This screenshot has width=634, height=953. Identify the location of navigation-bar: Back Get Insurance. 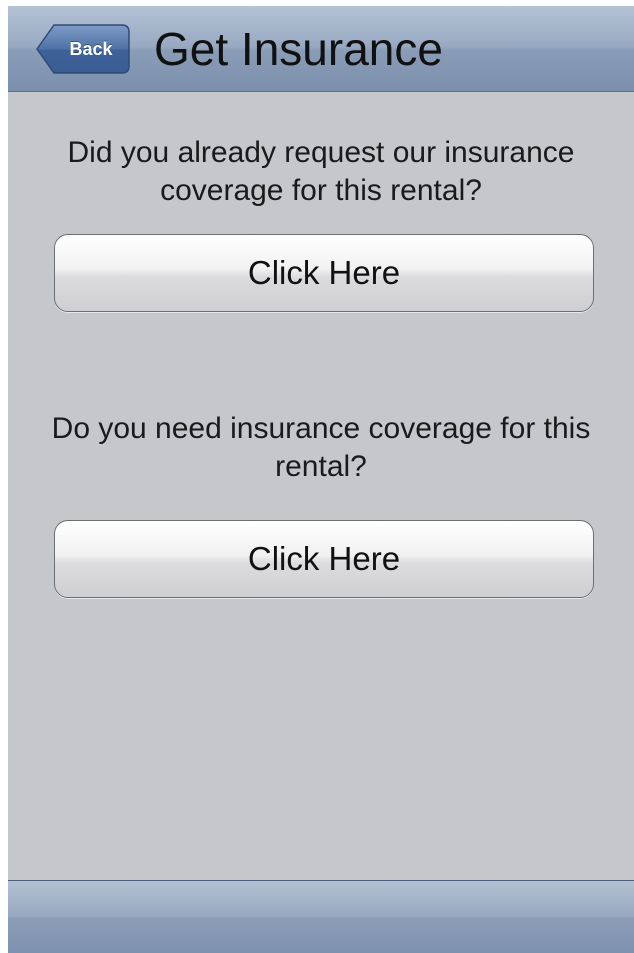
(321, 49).